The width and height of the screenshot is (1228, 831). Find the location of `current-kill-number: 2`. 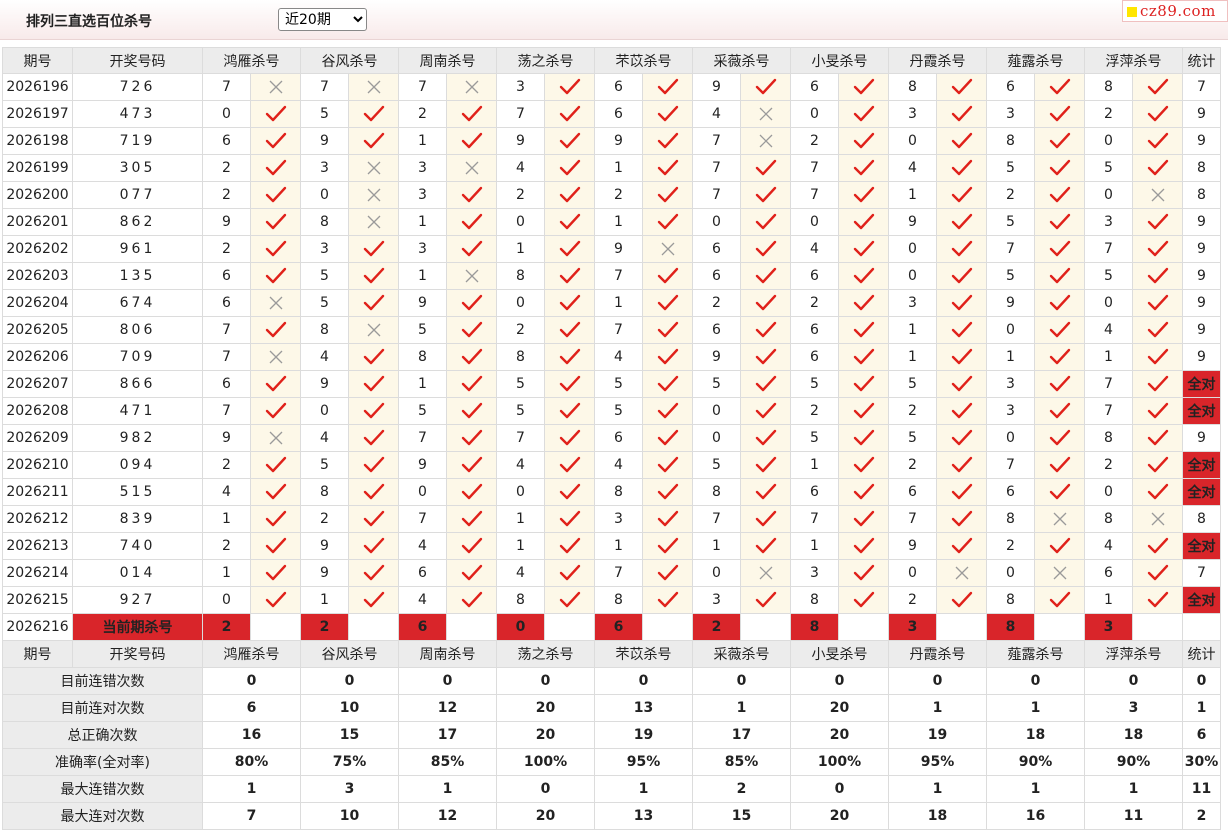

current-kill-number: 2 is located at coordinates (226, 627).